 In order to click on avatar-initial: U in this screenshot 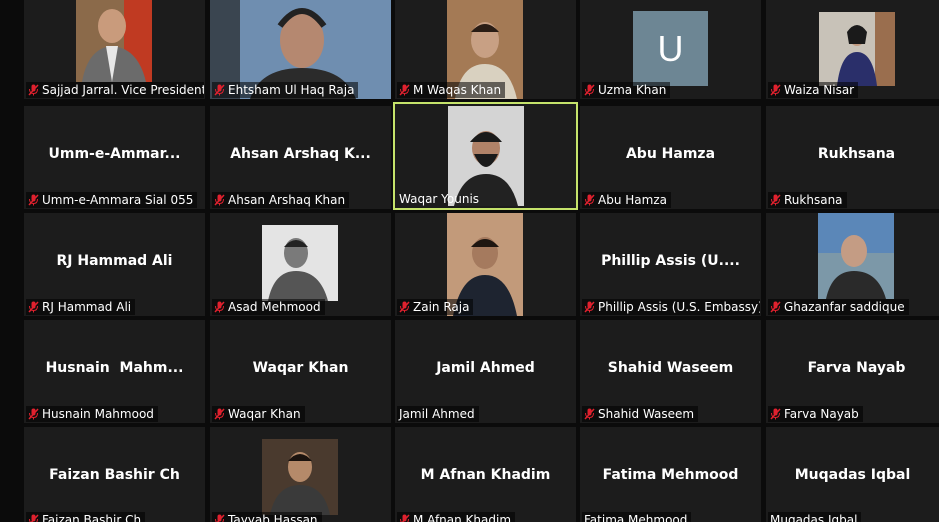, I will do `click(670, 48)`.